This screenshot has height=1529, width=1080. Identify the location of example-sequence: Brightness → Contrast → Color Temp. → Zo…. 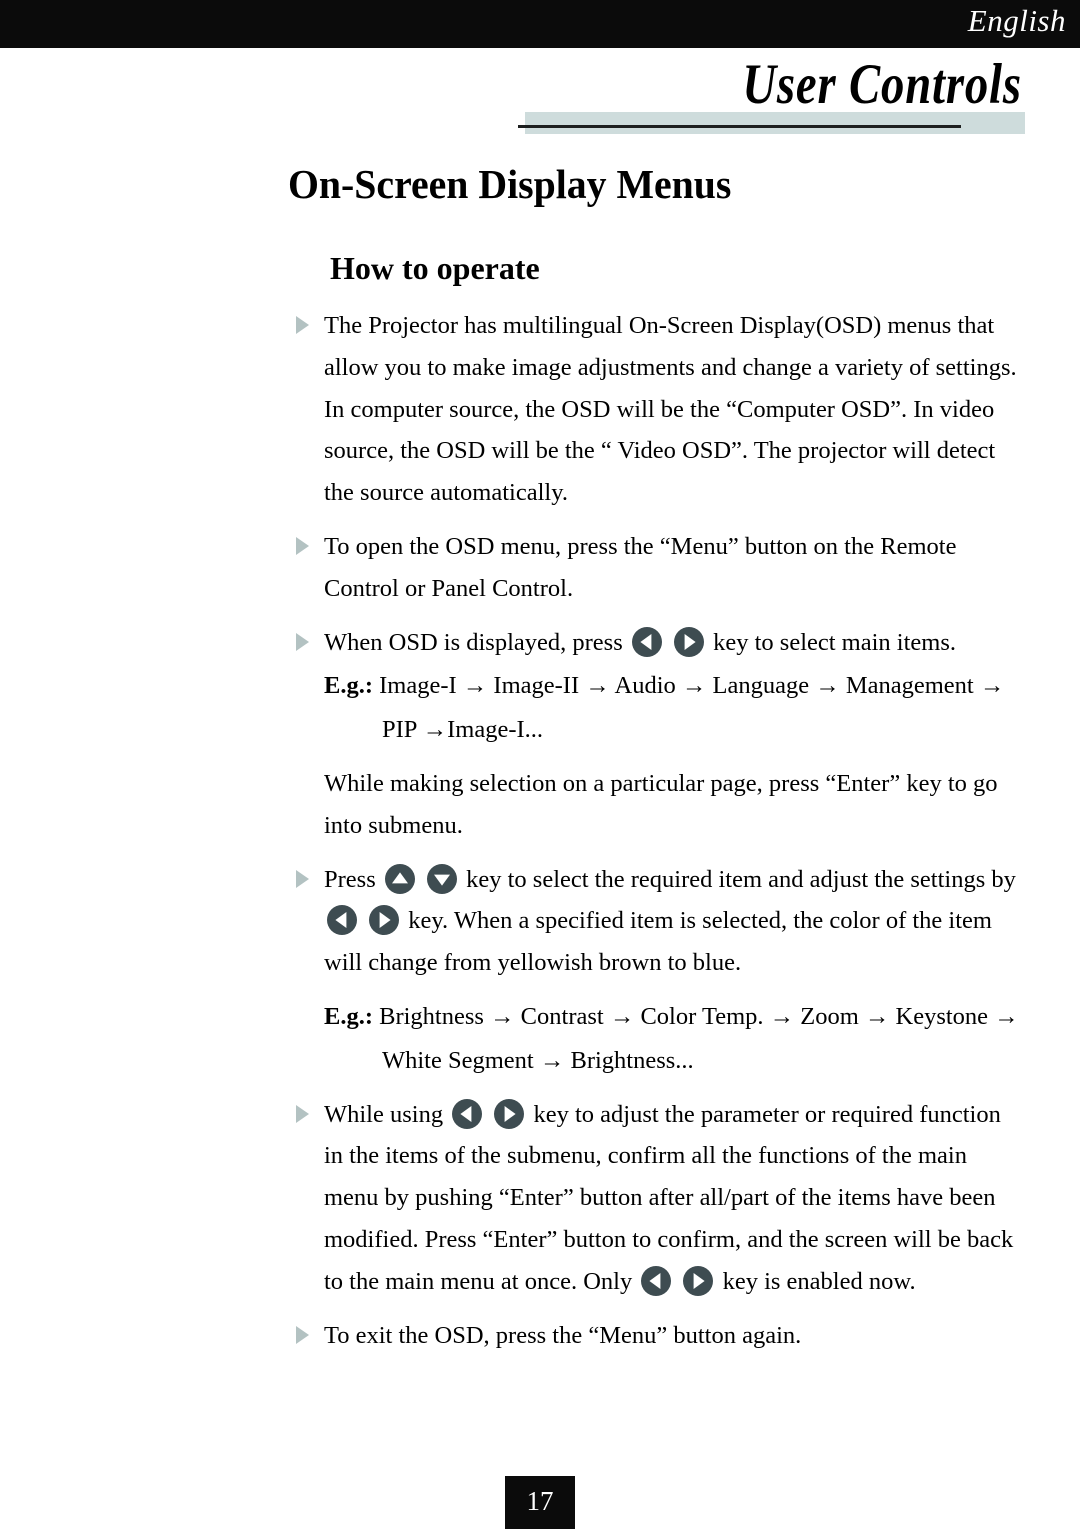
(699, 1016).